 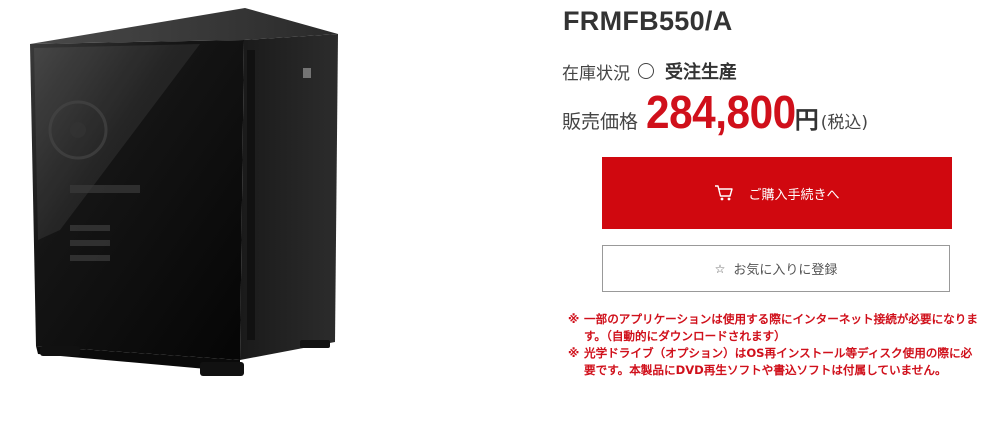 What do you see at coordinates (646, 71) in the screenshot?
I see `stock-circle-icon` at bounding box center [646, 71].